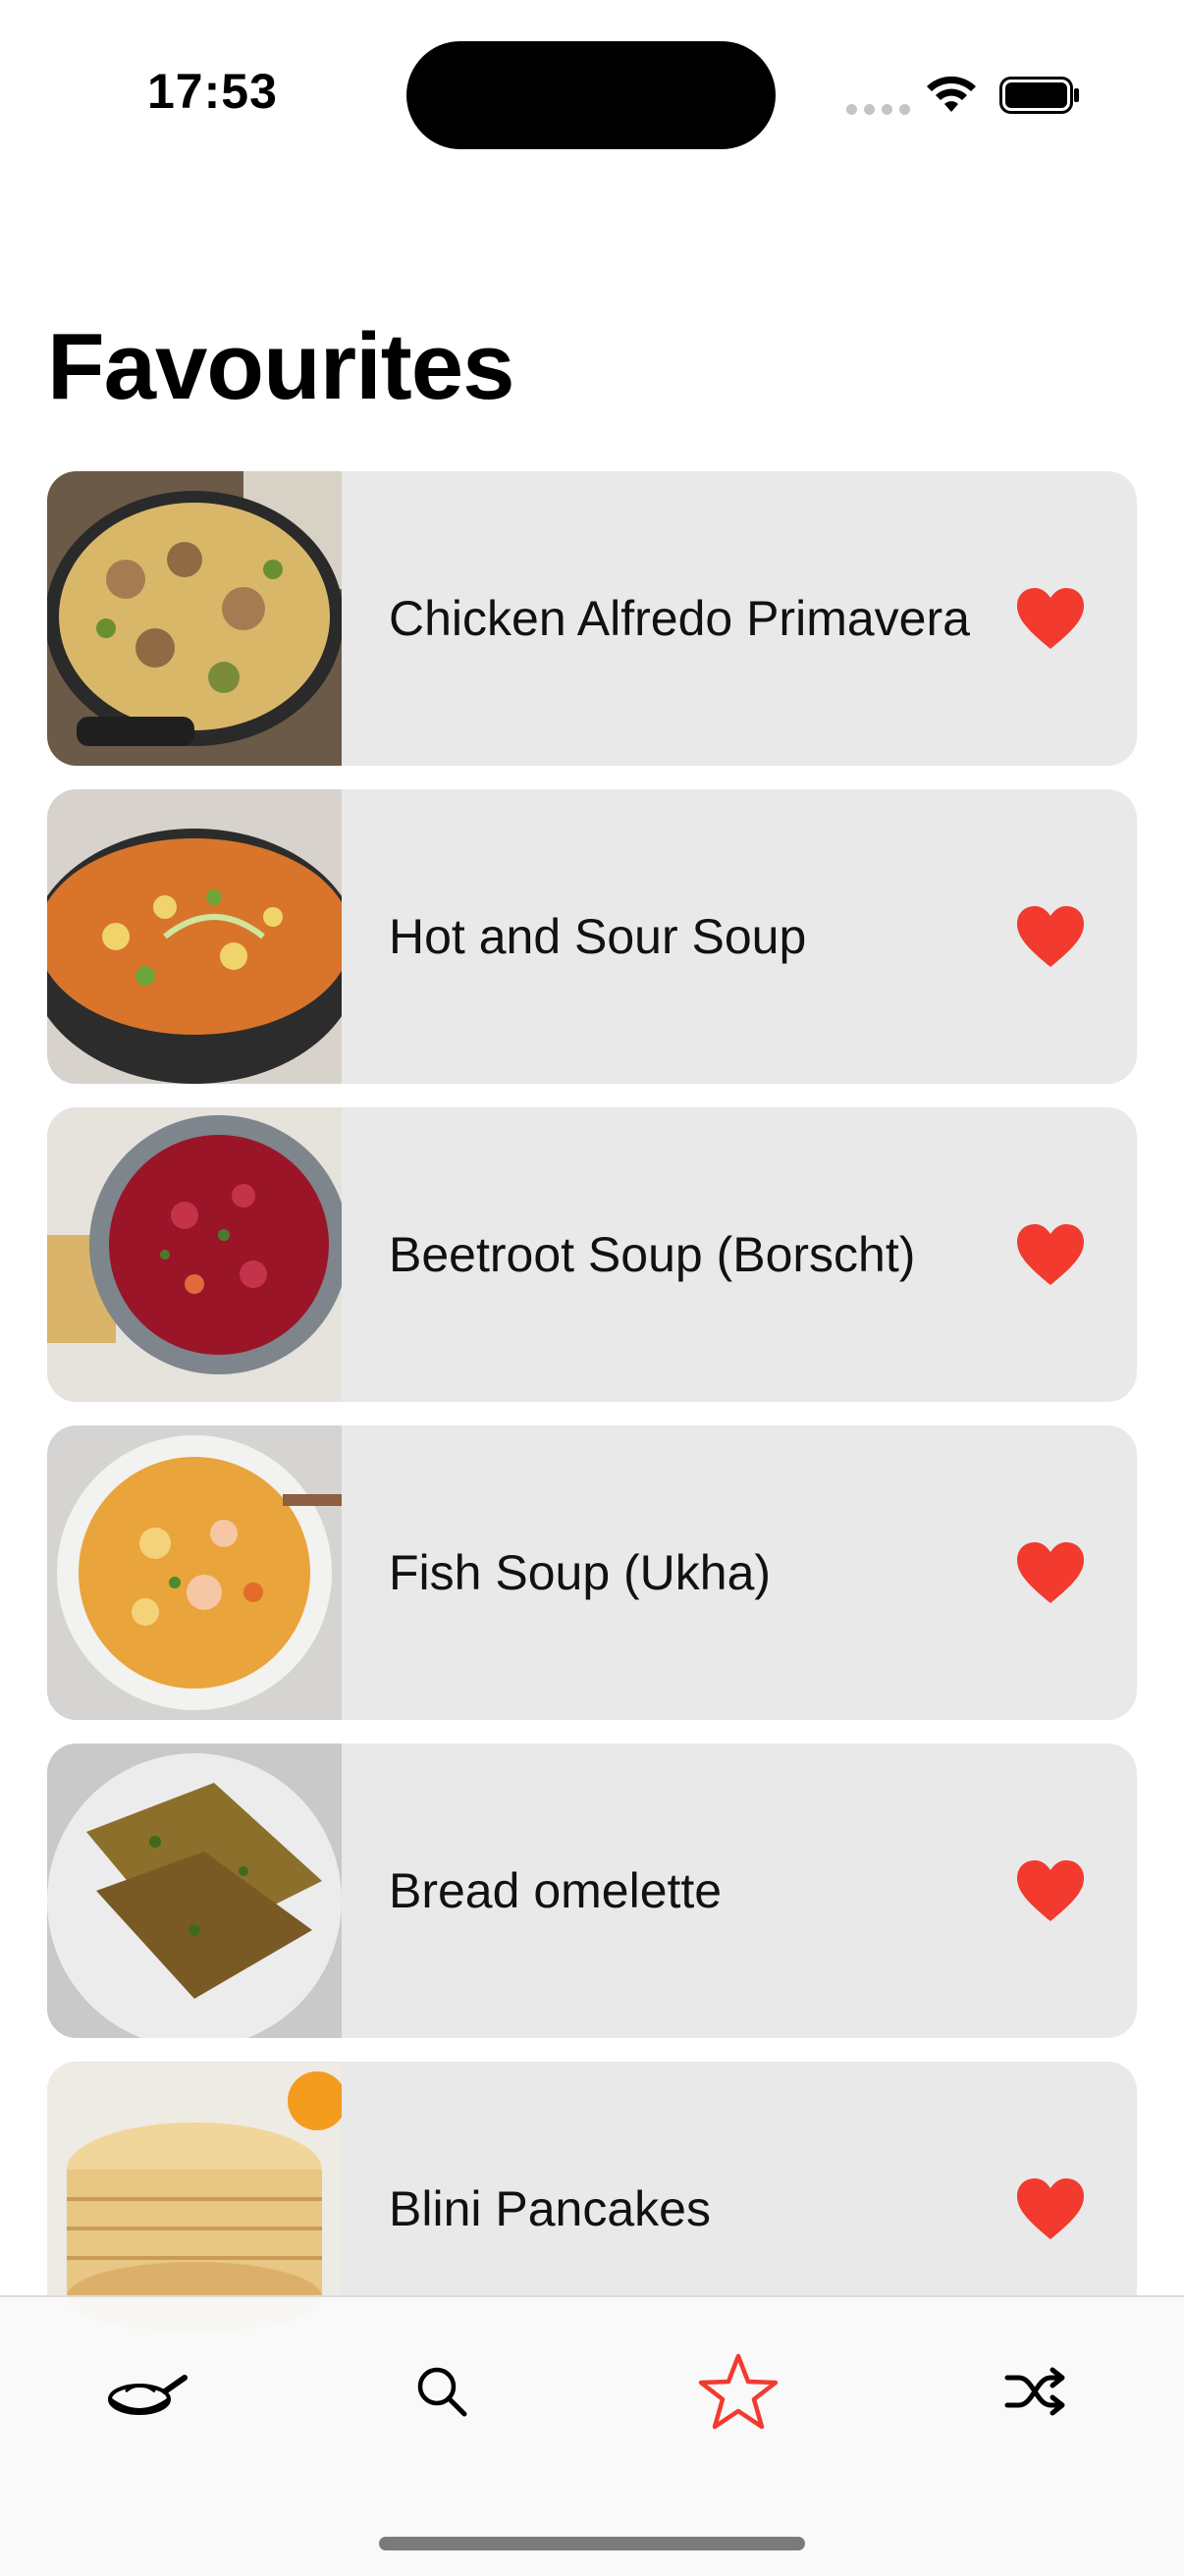 The height and width of the screenshot is (2576, 1184). I want to click on recipe-card: Bread omelette, so click(592, 1891).